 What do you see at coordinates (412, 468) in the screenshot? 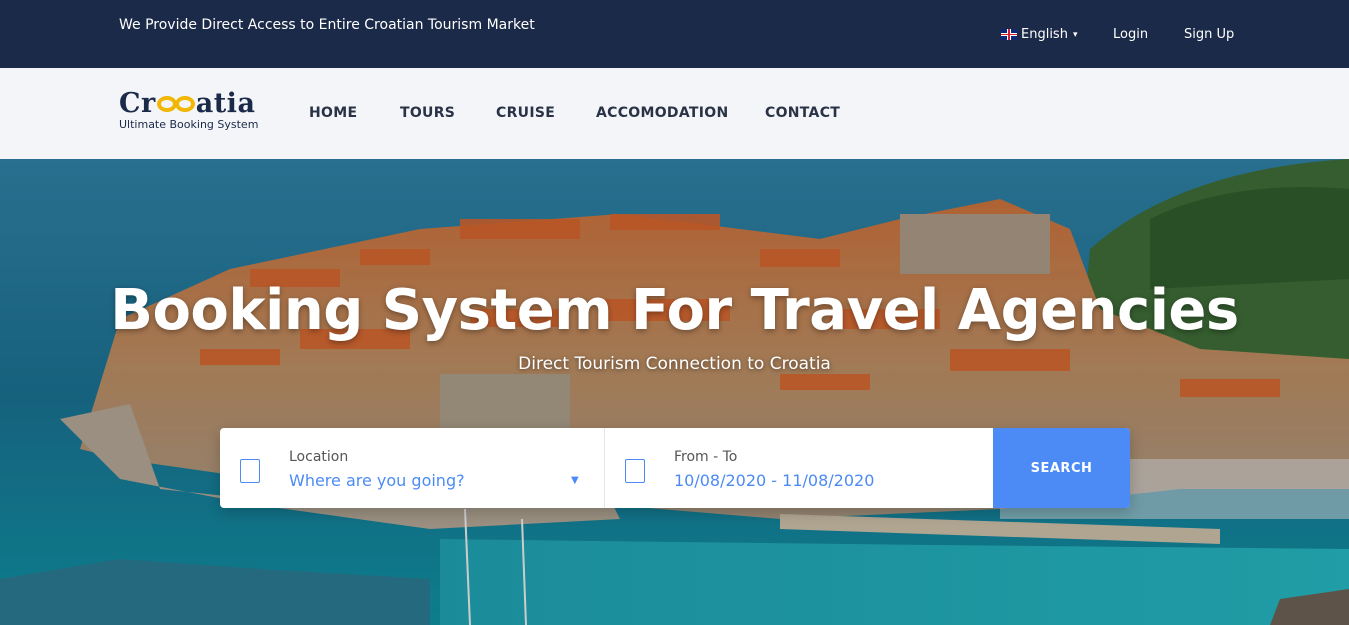
I see `location-field: Location Where are you going? ▼` at bounding box center [412, 468].